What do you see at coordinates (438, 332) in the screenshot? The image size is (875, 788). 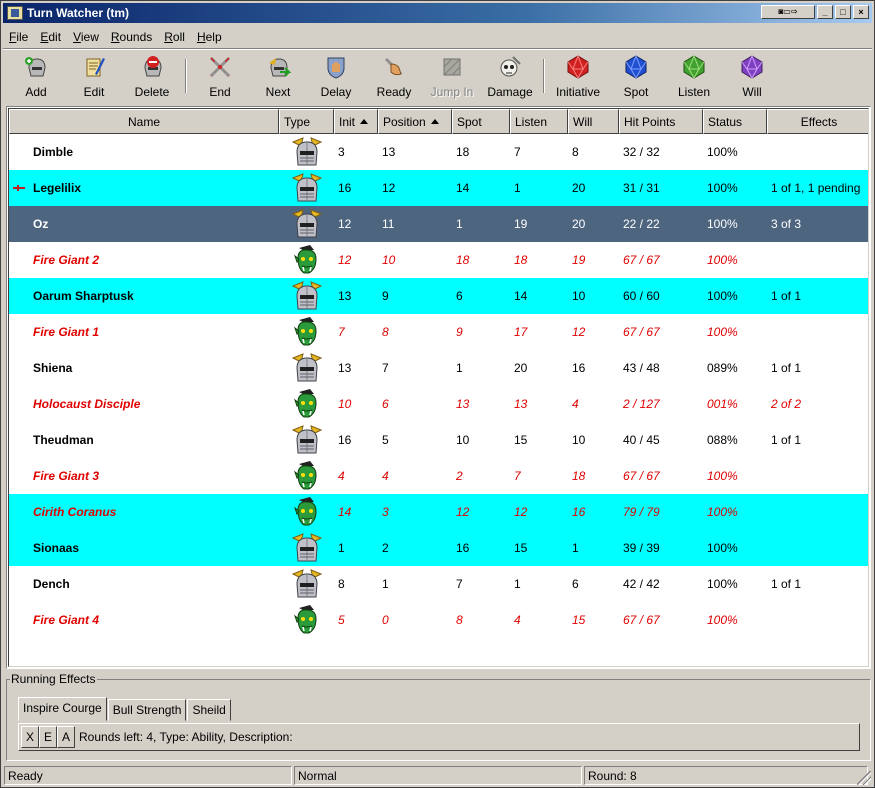 I see `table-row: Fire Giant 1 7 8 9 17 12 67 / 67 100%` at bounding box center [438, 332].